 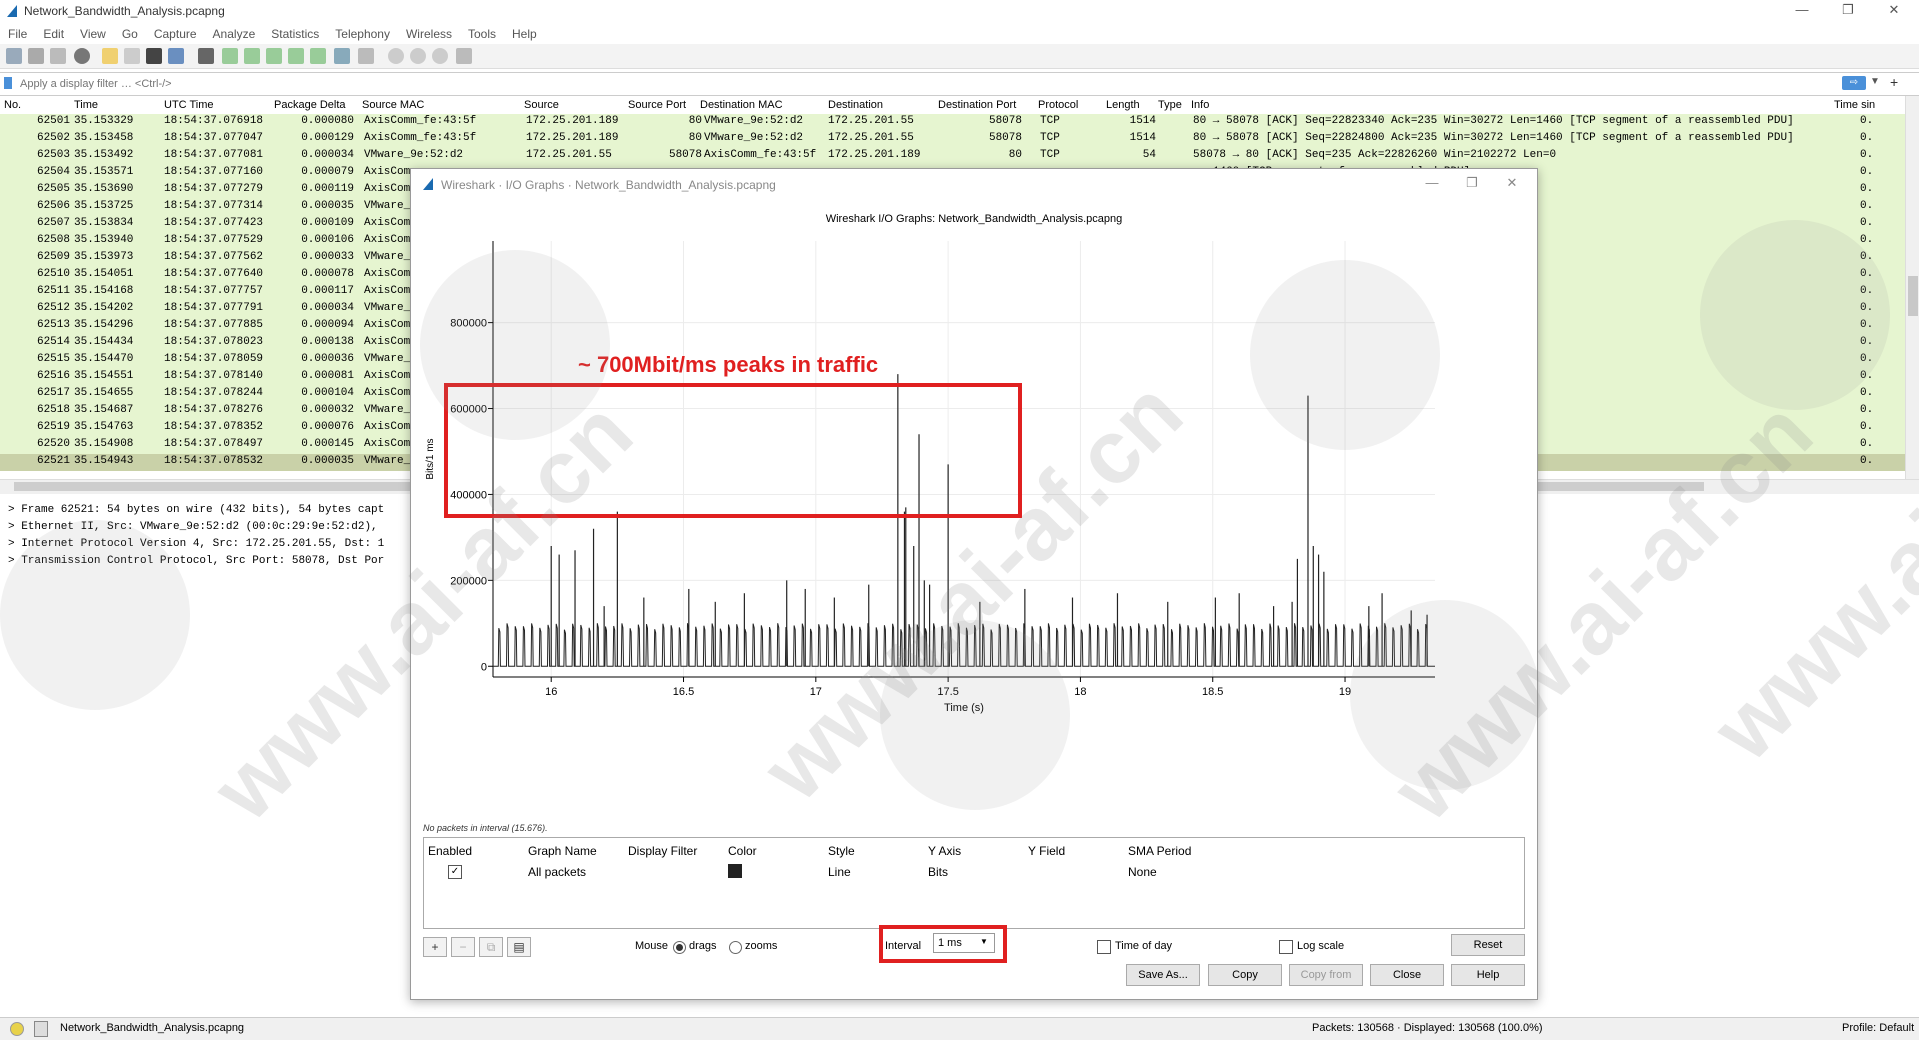 I want to click on restart-capture-icon, so click(x=58, y=56).